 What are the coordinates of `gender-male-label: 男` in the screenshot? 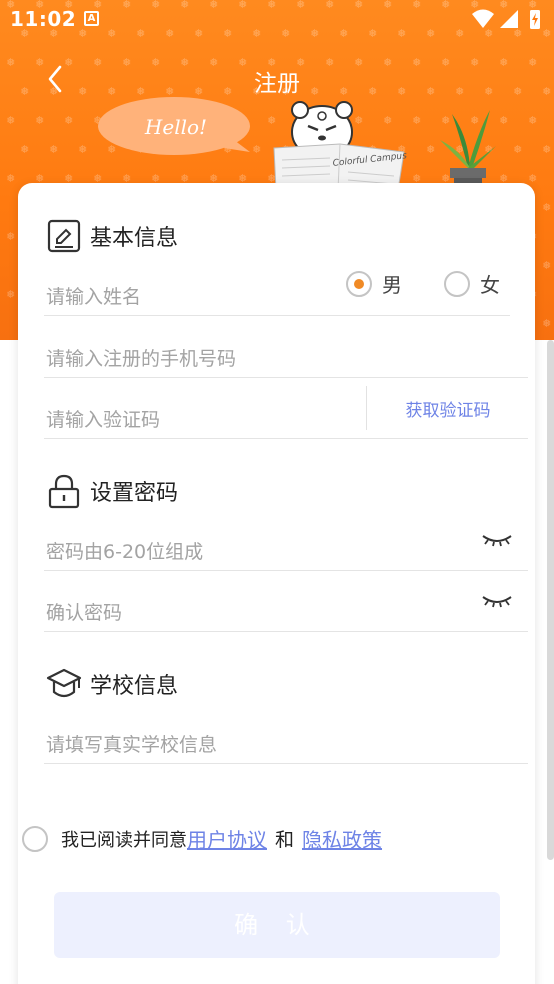 It's located at (392, 285).